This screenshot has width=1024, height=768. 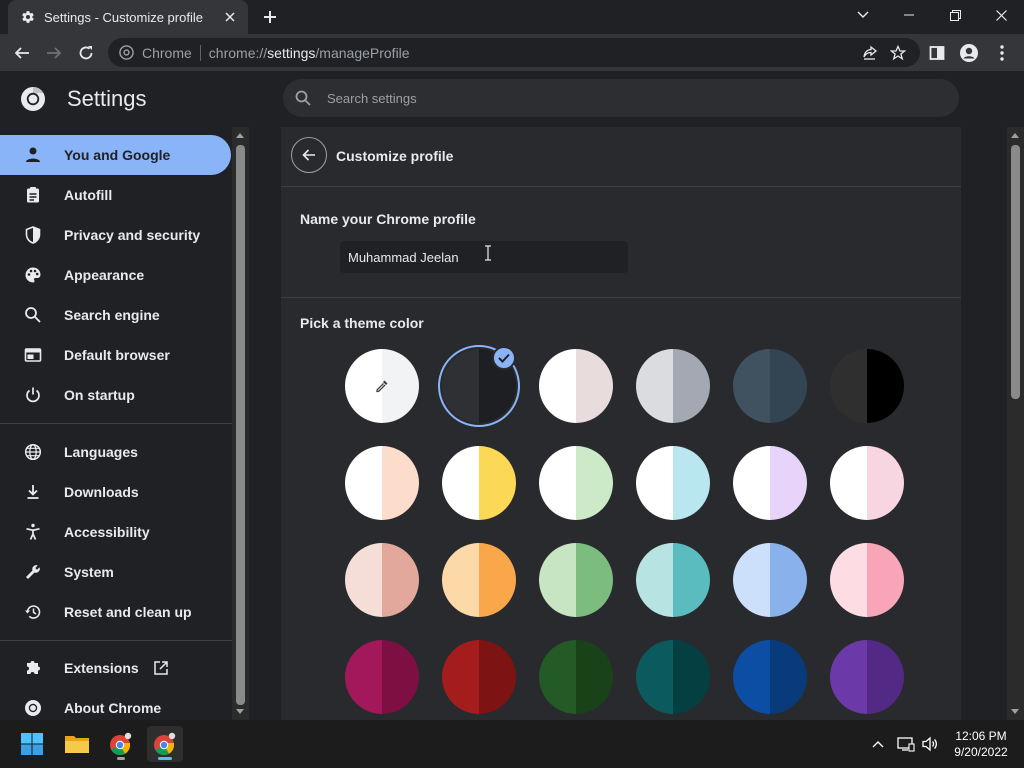 What do you see at coordinates (395, 156) in the screenshot?
I see `page-title: Customize profile` at bounding box center [395, 156].